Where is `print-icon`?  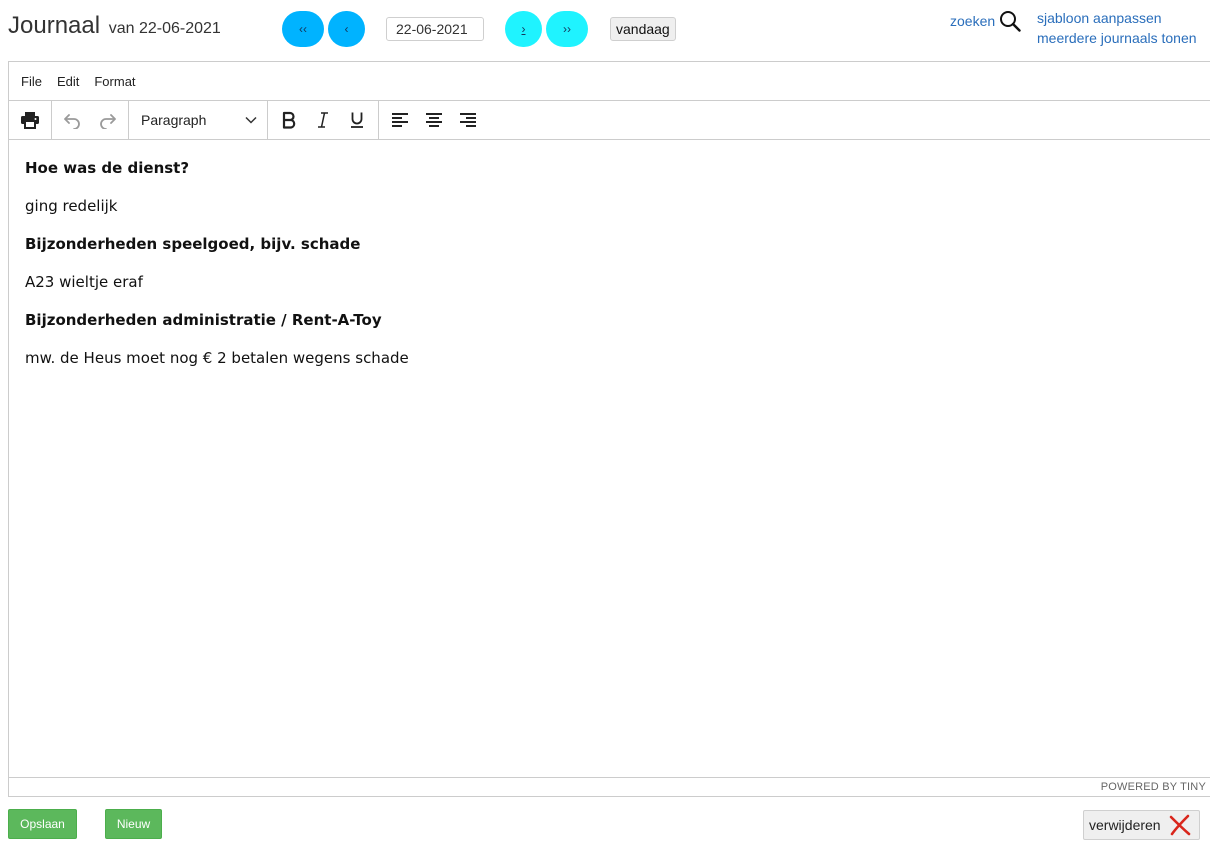
print-icon is located at coordinates (30, 120).